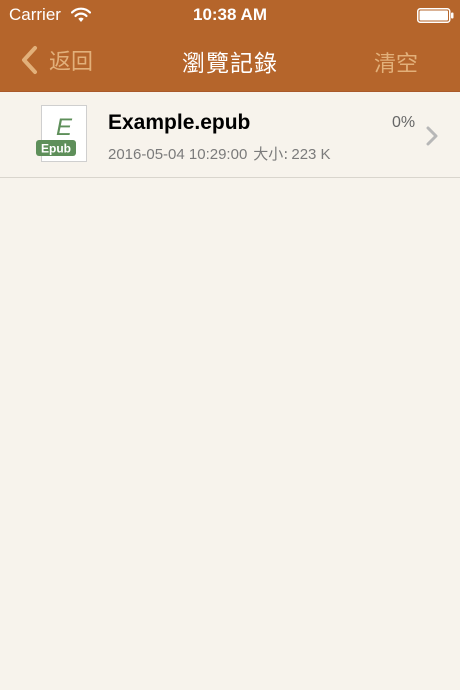  I want to click on clock-time: 10:38 AM, so click(229, 14).